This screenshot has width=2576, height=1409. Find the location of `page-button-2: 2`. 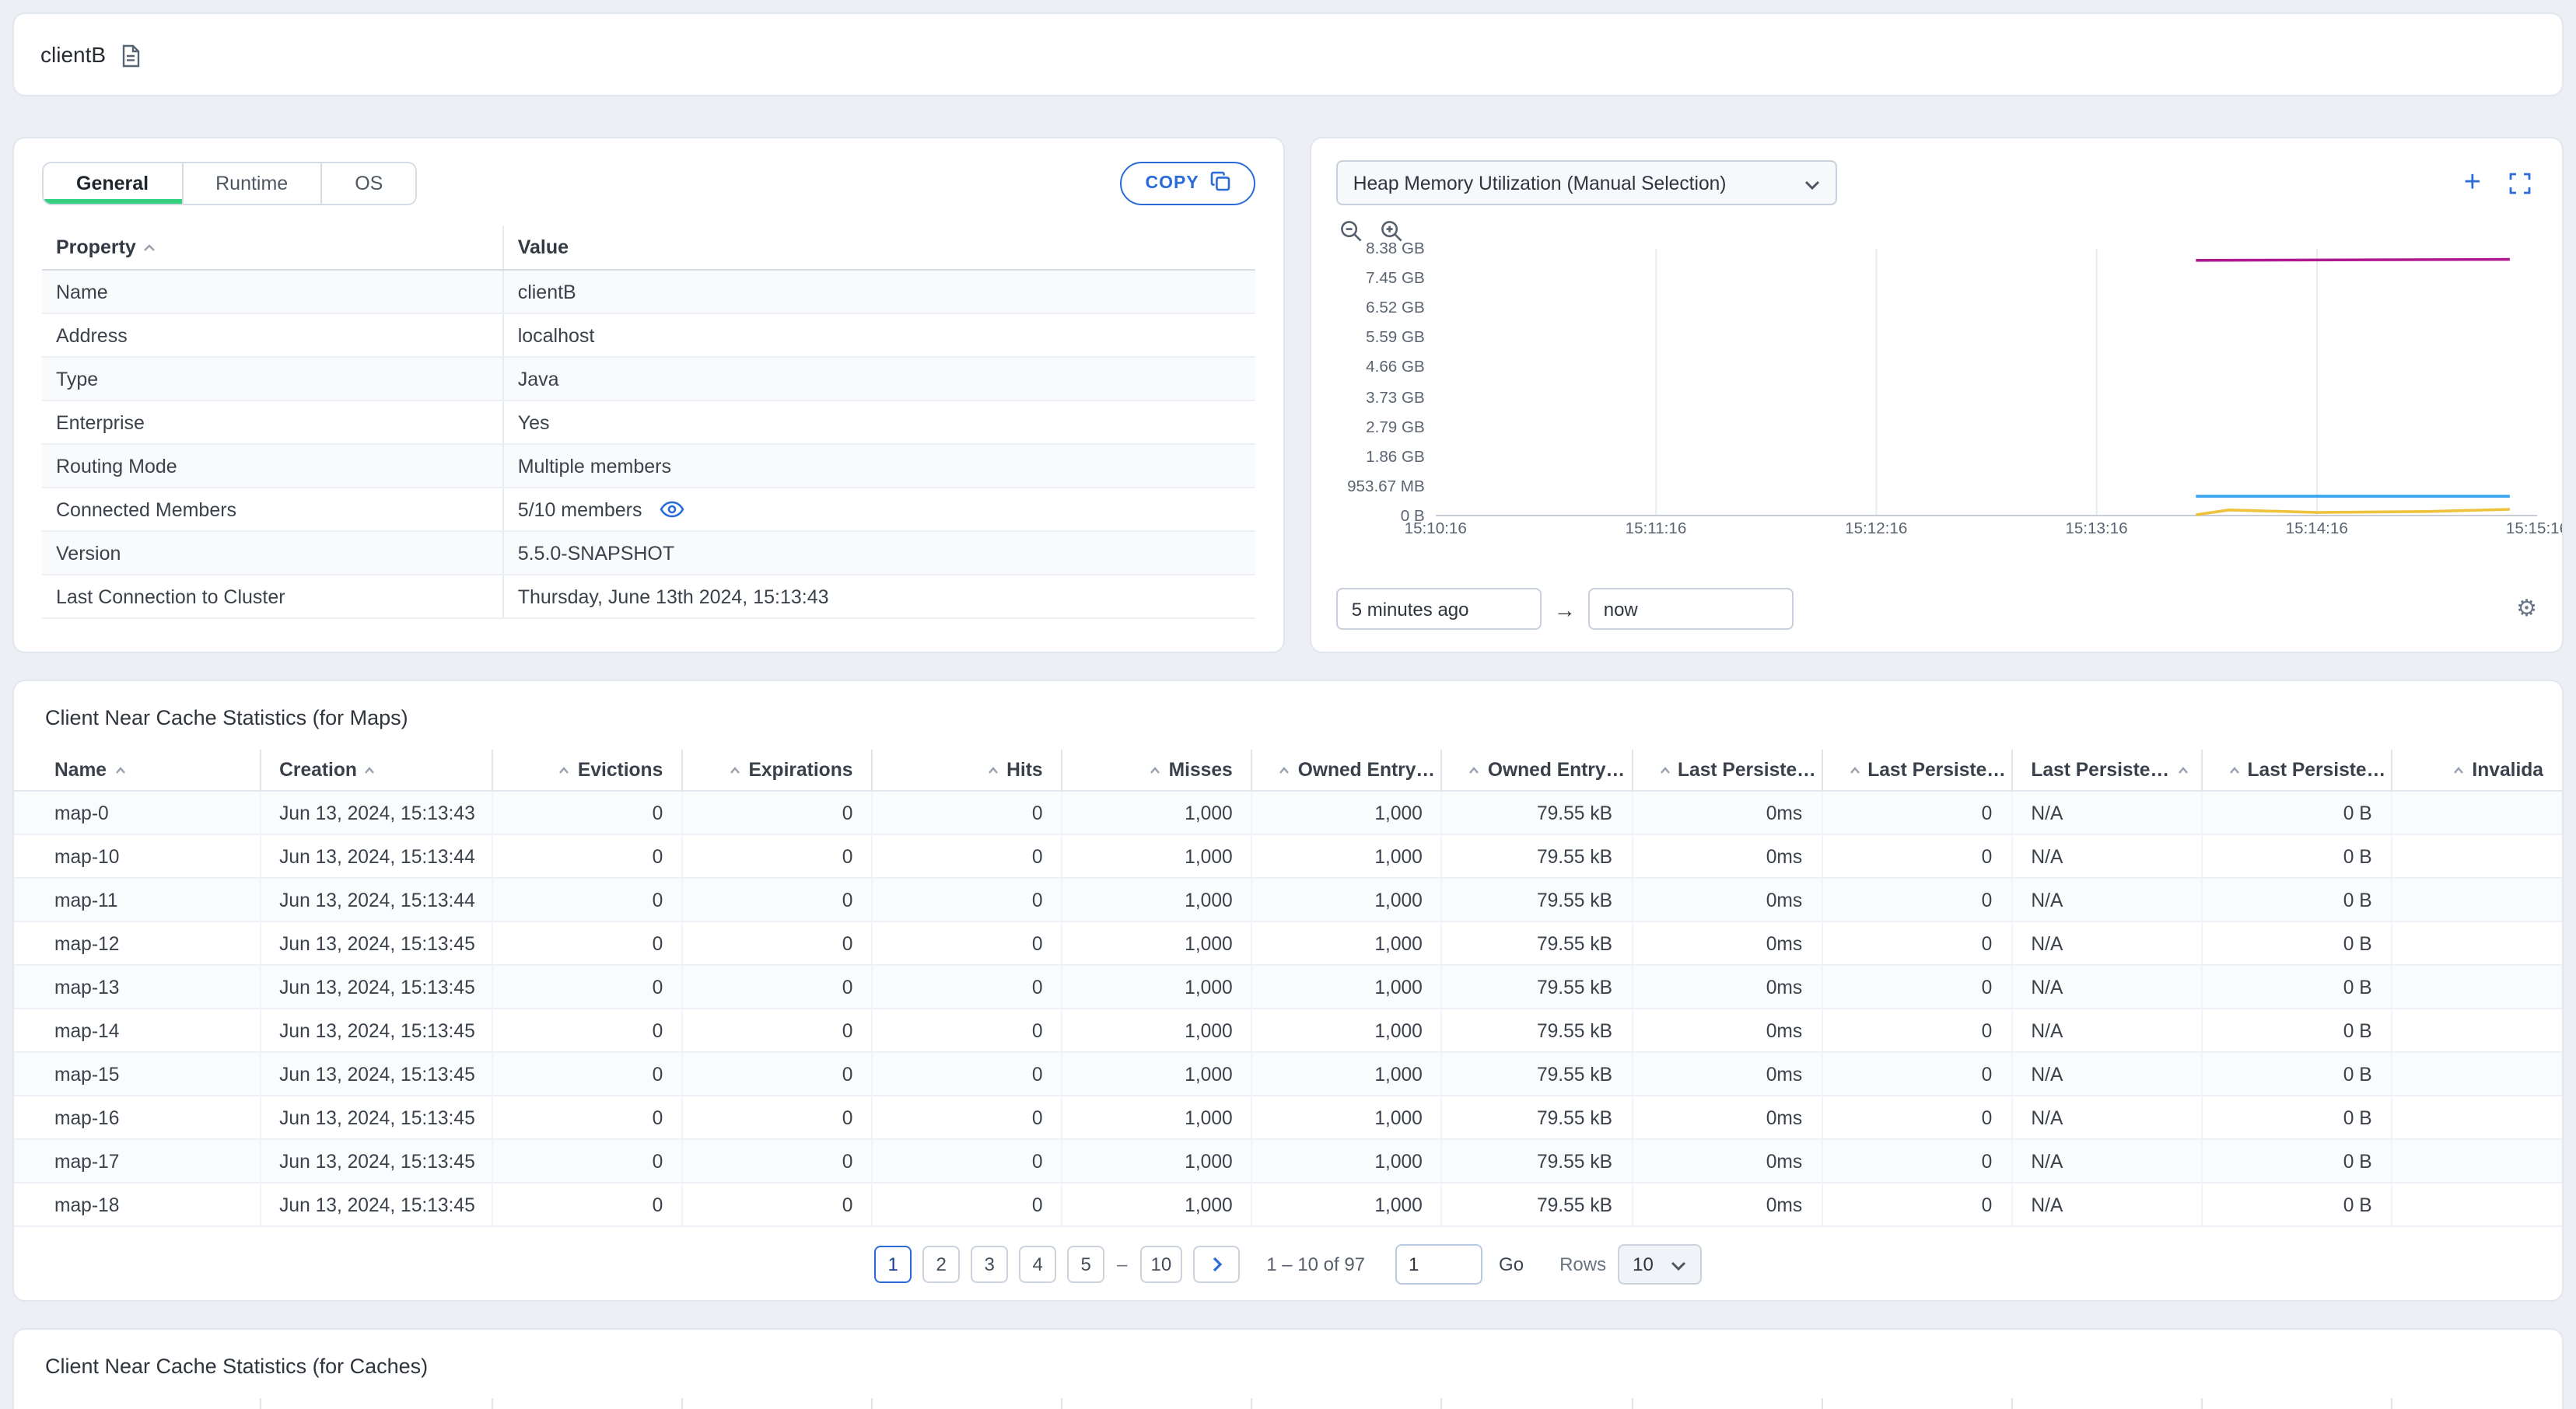

page-button-2: 2 is located at coordinates (941, 1265).